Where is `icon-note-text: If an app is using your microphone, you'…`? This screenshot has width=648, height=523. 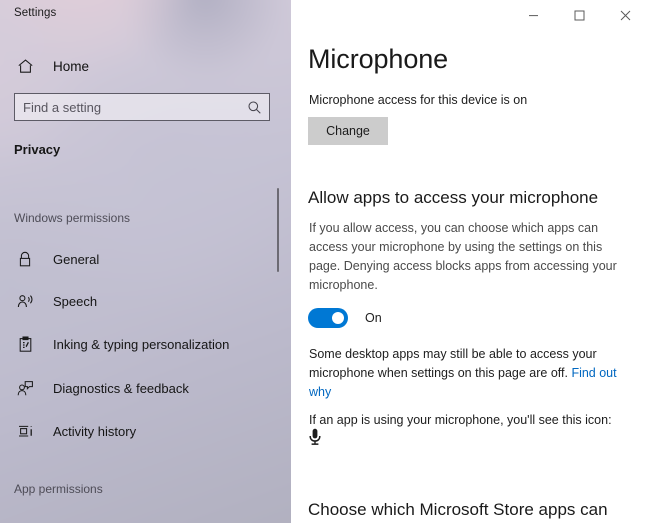
icon-note-text: If an app is using your microphone, you'… is located at coordinates (460, 420).